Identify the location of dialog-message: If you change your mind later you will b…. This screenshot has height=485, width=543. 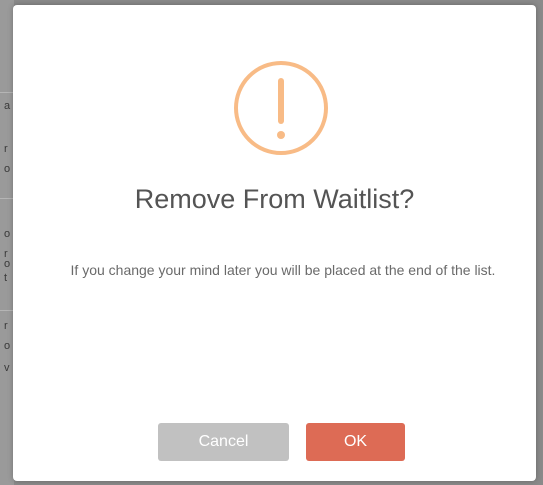
(283, 270).